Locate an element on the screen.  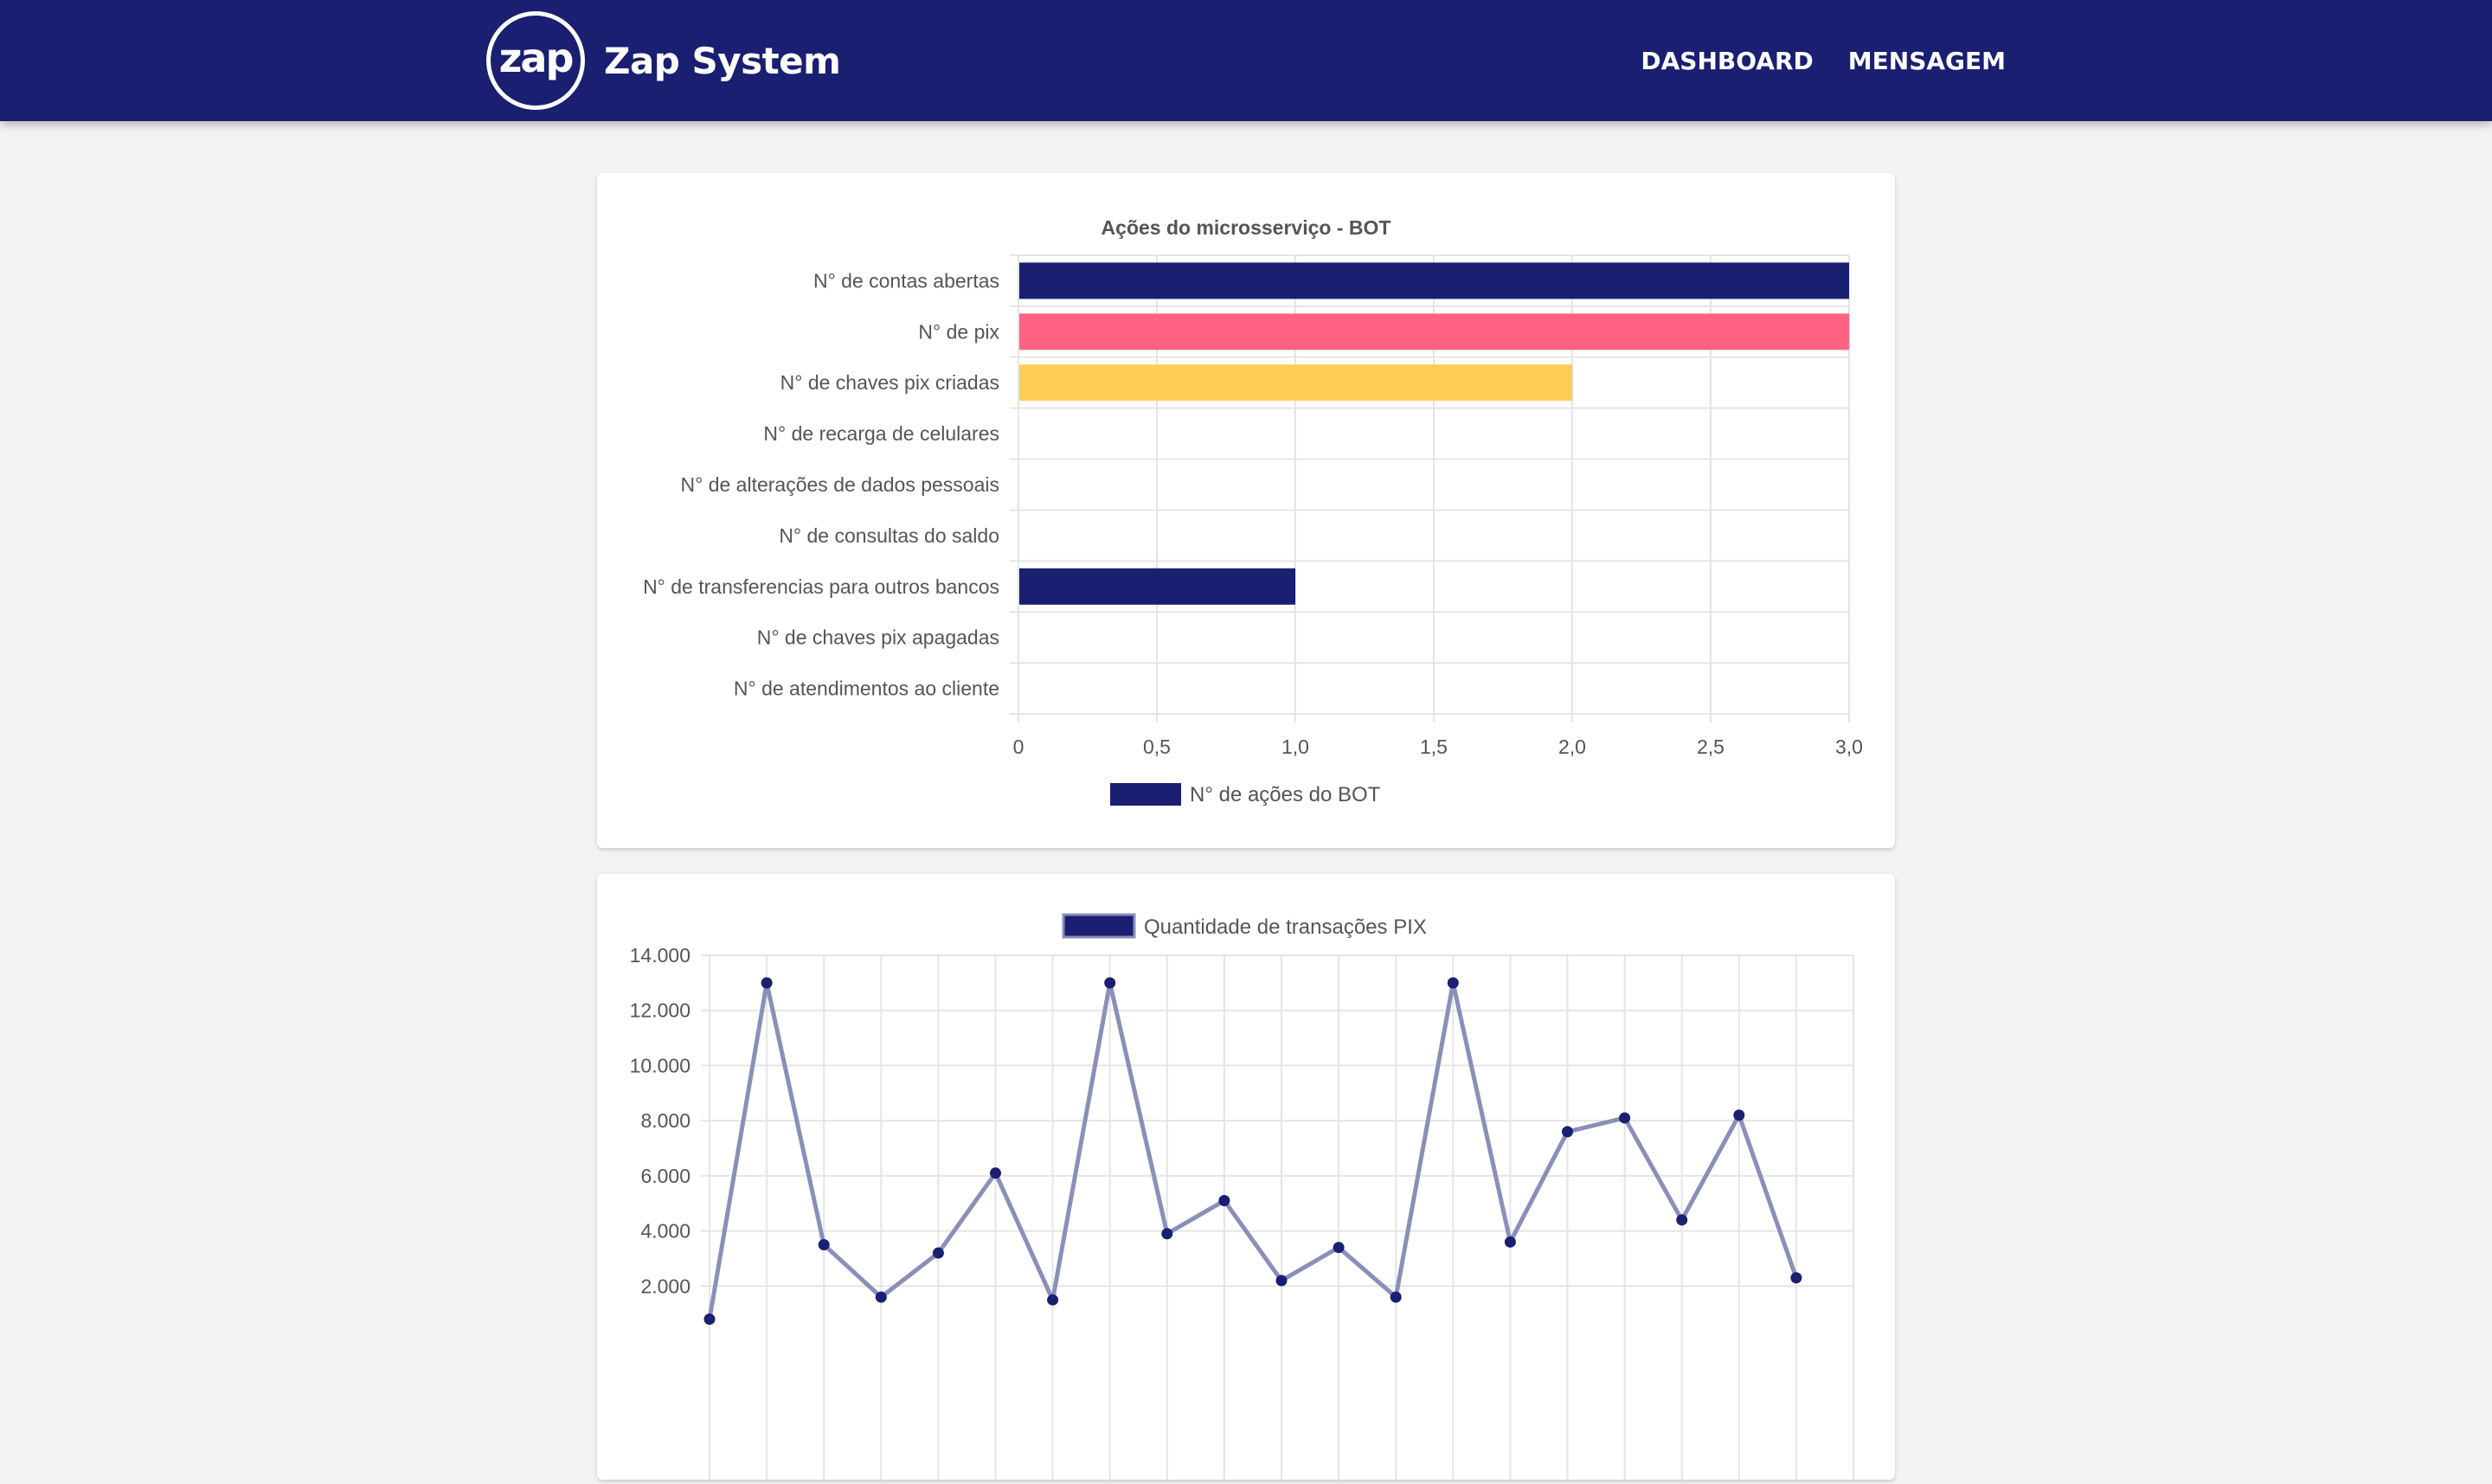
line-legend-swatch is located at coordinates (1099, 926).